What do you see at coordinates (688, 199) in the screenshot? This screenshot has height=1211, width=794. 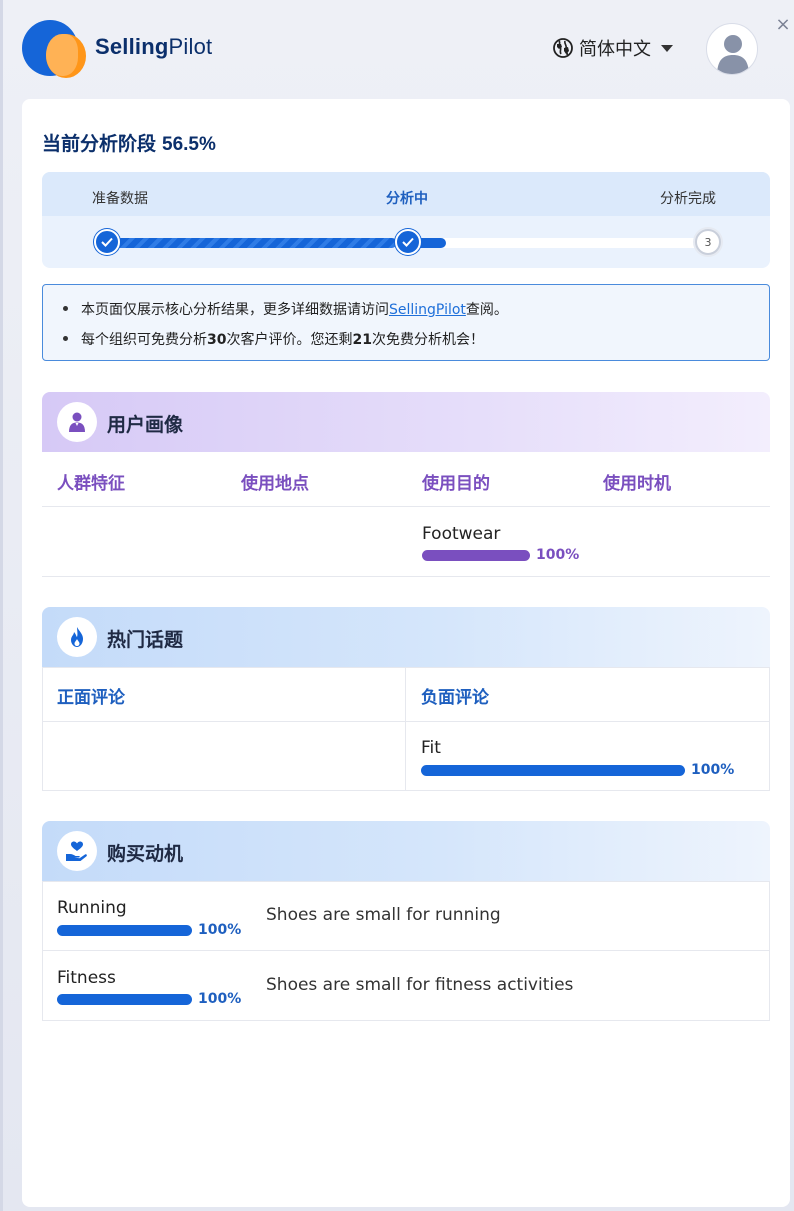 I see `step-label-complete: 分析完成` at bounding box center [688, 199].